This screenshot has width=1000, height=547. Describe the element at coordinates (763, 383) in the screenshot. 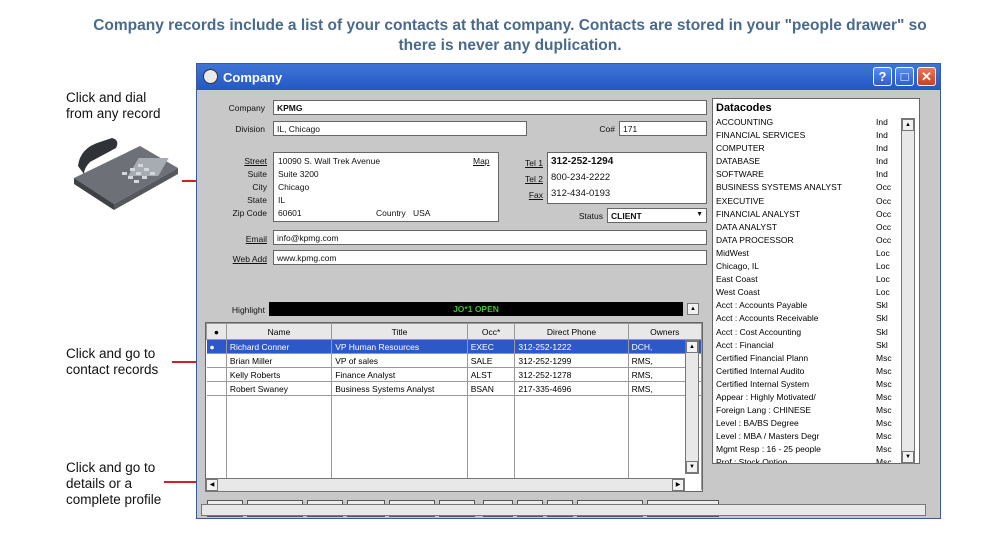

I see `datacode-name: Certified Internal System` at that location.